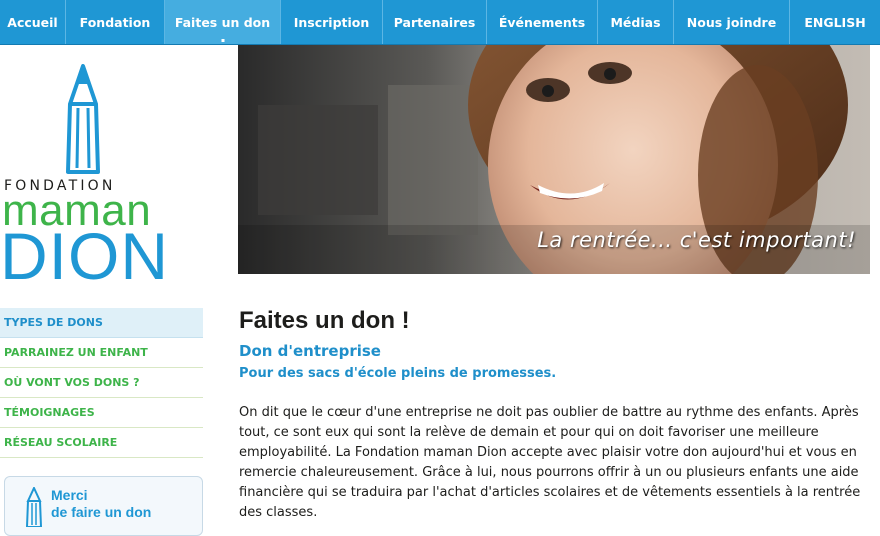 Image resolution: width=880 pixels, height=536 pixels. I want to click on sidebar-item-types-de-dons: TYPES DE DONS, so click(101, 323).